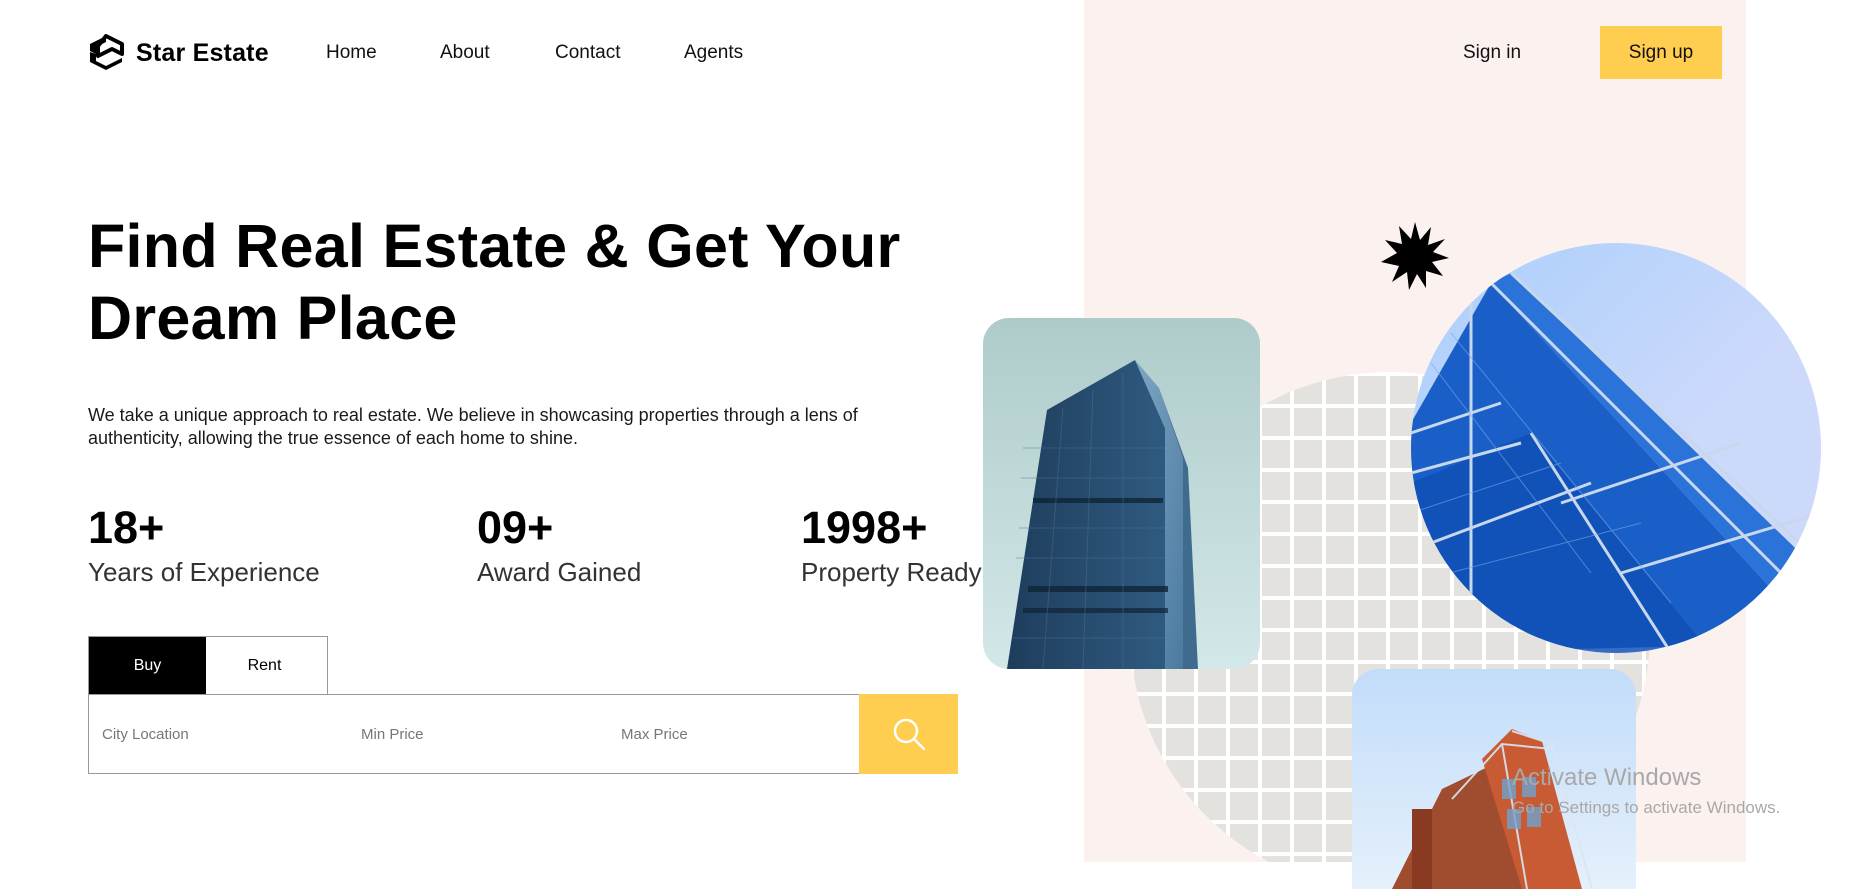 The width and height of the screenshot is (1870, 889). What do you see at coordinates (864, 527) in the screenshot?
I see `stat-value: 1998+` at bounding box center [864, 527].